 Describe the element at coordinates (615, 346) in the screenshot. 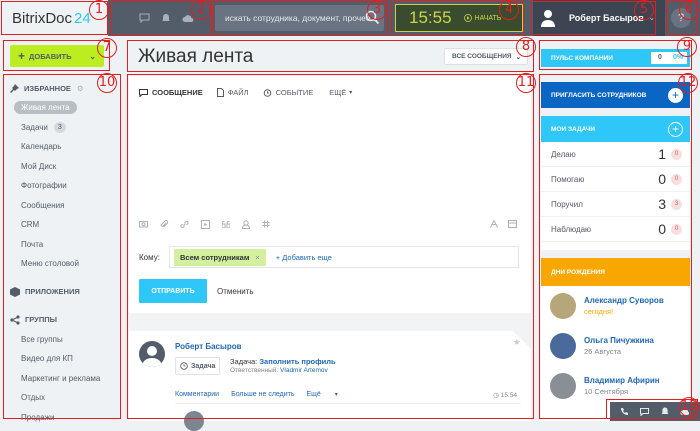

I see `birthday-item: Ольга Пичужкина 26 Августа` at that location.